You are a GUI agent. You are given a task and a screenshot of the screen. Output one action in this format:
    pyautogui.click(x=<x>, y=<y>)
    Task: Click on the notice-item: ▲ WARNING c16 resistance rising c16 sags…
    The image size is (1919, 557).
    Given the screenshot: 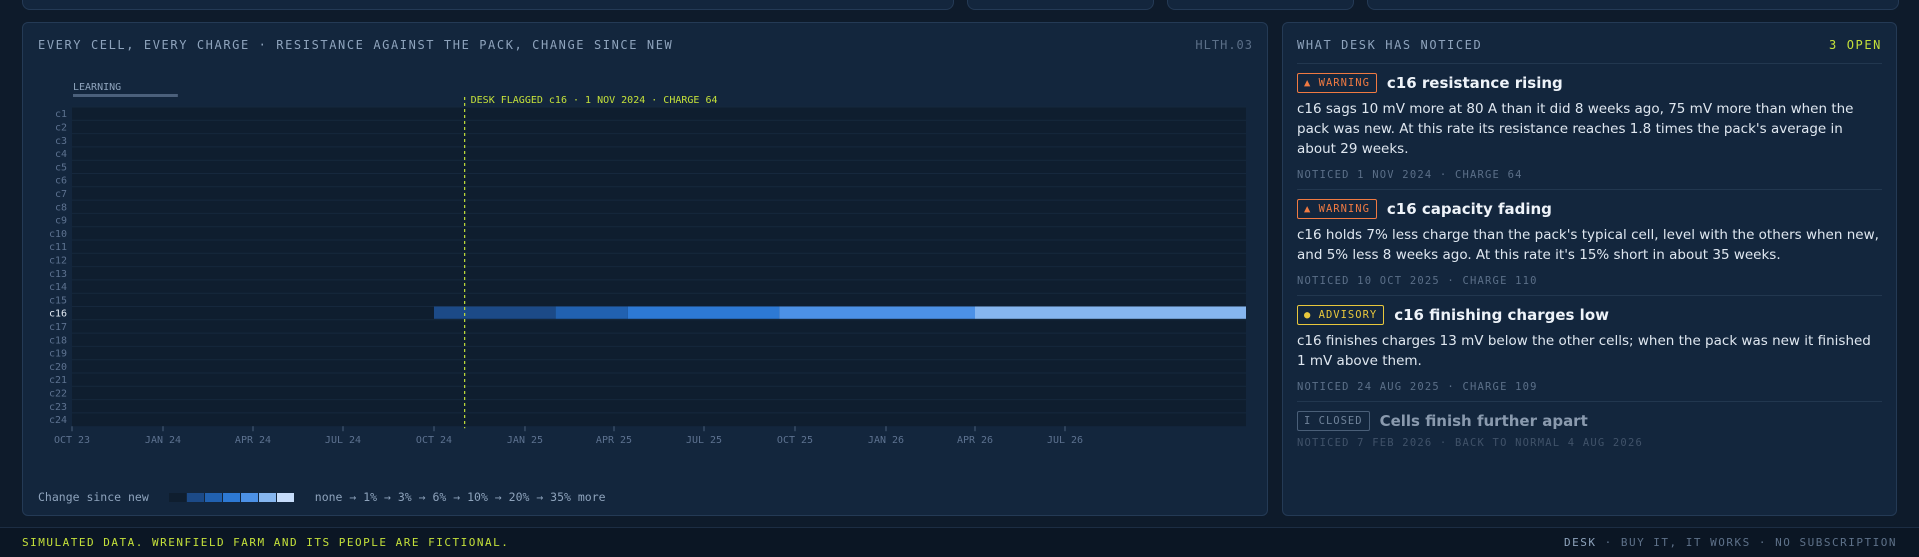 What is the action you would take?
    pyautogui.click(x=1589, y=126)
    